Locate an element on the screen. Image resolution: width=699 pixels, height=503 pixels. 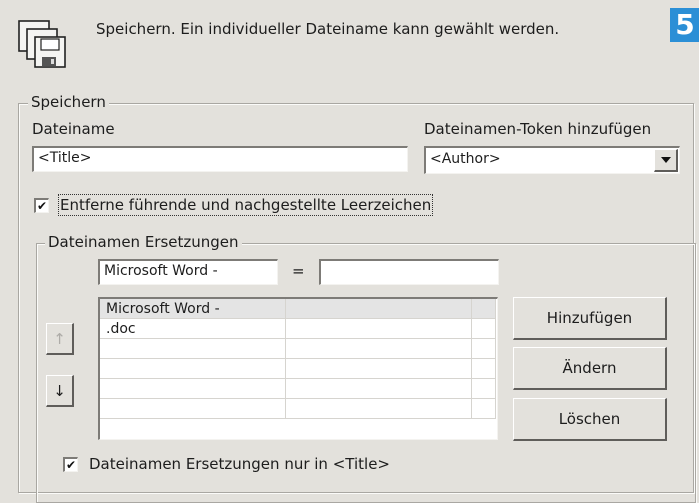
replacements-group-legend: Dateinamen Ersetzungen is located at coordinates (143, 242).